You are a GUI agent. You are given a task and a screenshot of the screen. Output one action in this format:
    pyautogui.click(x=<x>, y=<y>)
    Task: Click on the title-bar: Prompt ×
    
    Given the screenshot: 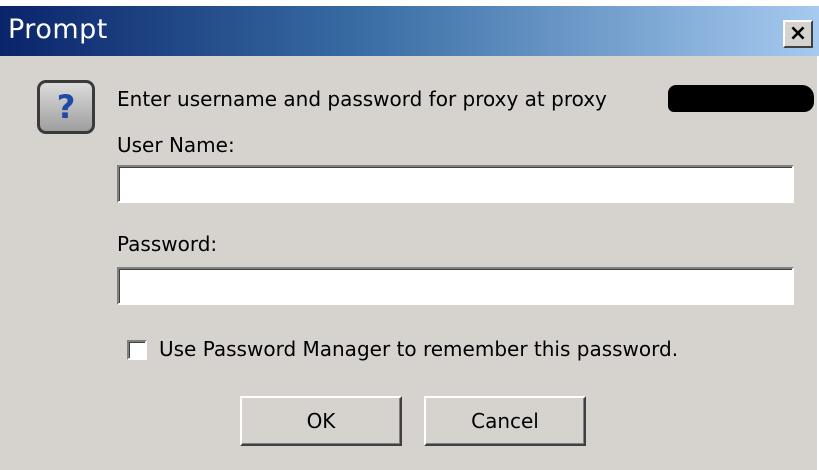 What is the action you would take?
    pyautogui.click(x=409, y=31)
    